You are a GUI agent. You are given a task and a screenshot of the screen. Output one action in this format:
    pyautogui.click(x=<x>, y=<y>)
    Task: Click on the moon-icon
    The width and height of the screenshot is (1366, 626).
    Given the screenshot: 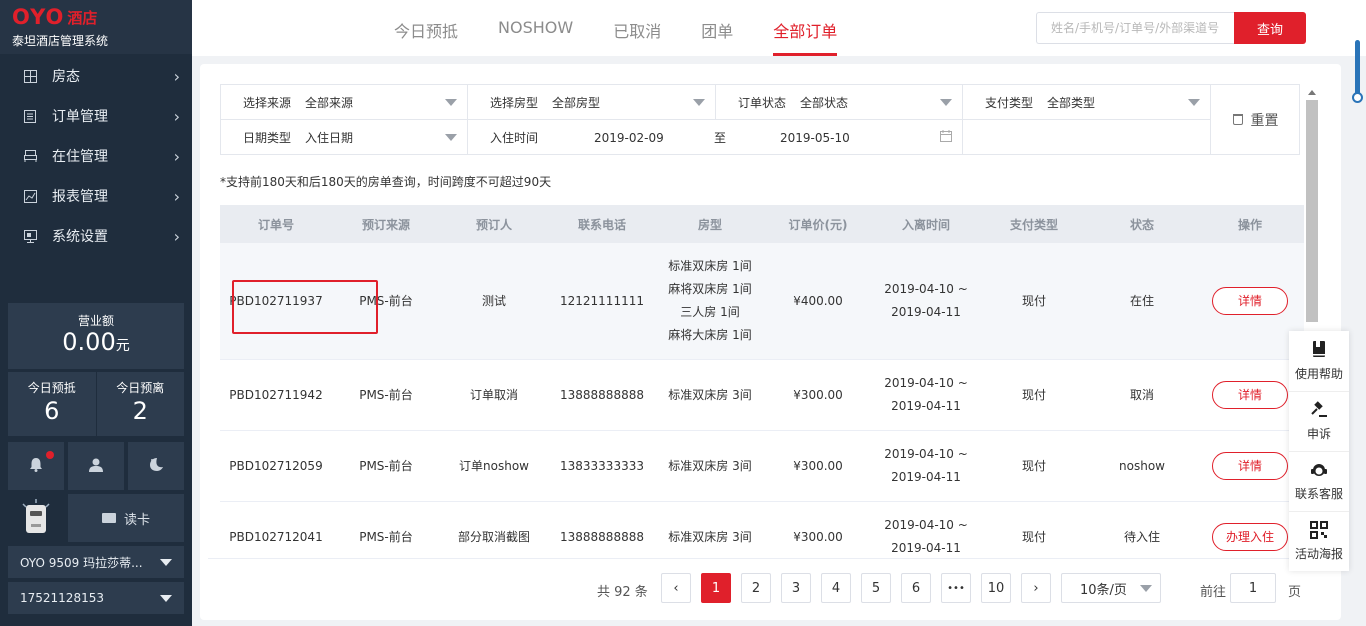 What is the action you would take?
    pyautogui.click(x=156, y=466)
    